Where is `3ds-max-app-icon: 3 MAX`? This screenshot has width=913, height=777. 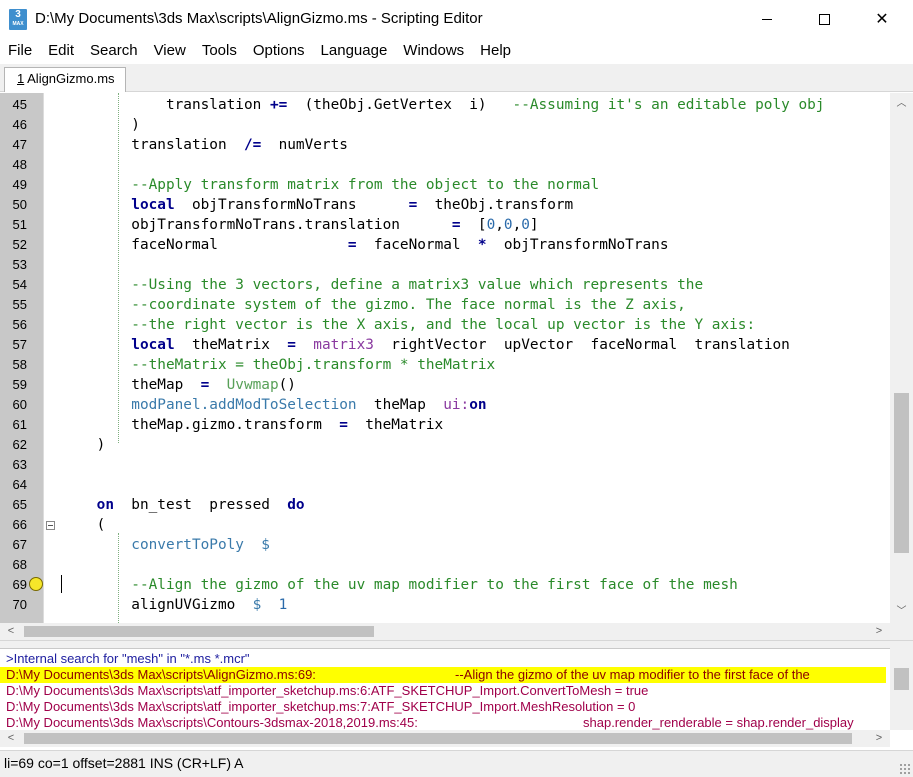 3ds-max-app-icon: 3 MAX is located at coordinates (18, 19).